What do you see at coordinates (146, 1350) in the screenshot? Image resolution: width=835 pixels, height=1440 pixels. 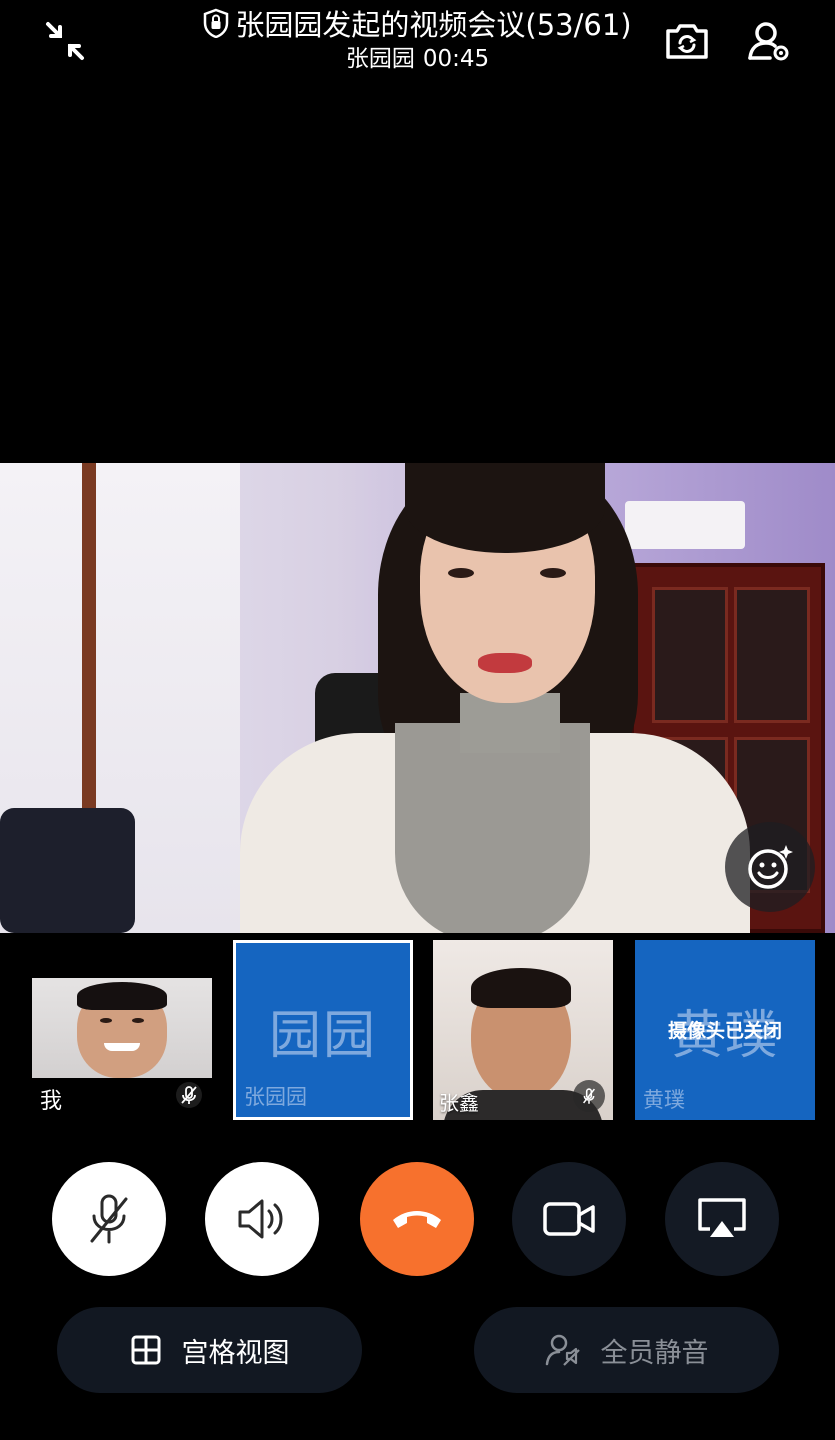 I see `grid-icon` at bounding box center [146, 1350].